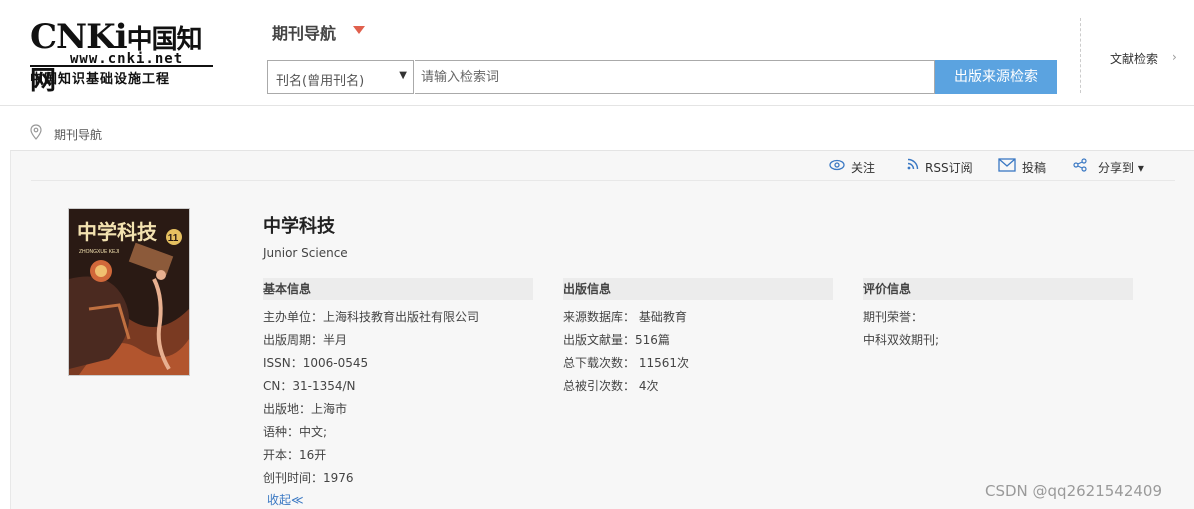 This screenshot has height=509, width=1194. Describe the element at coordinates (998, 289) in the screenshot. I see `evaluation-info-header: 评价信息` at that location.